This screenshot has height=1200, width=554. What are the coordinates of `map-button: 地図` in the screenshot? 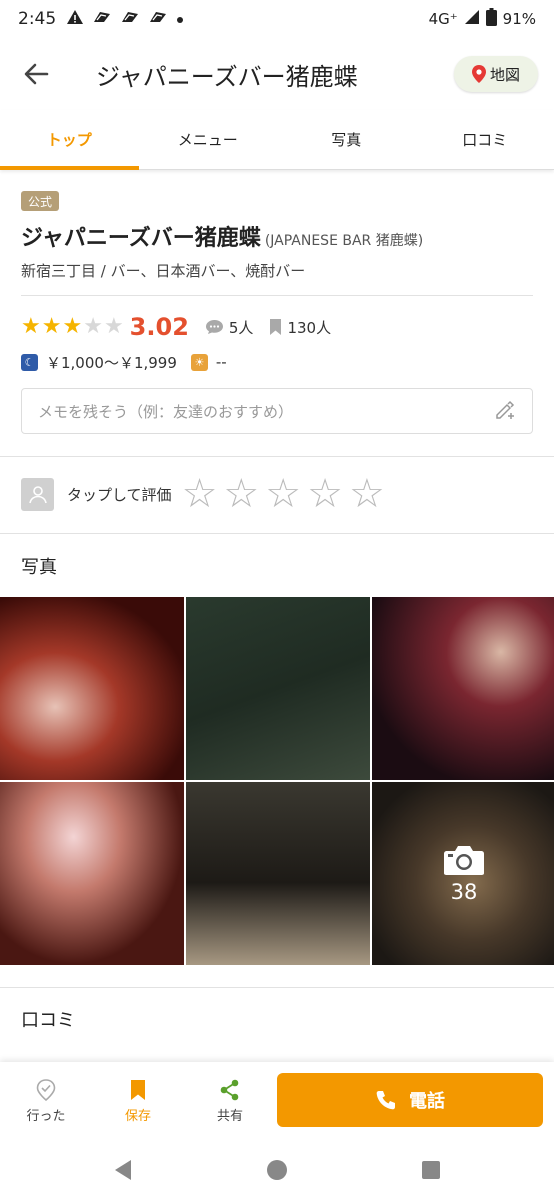 It's located at (496, 74).